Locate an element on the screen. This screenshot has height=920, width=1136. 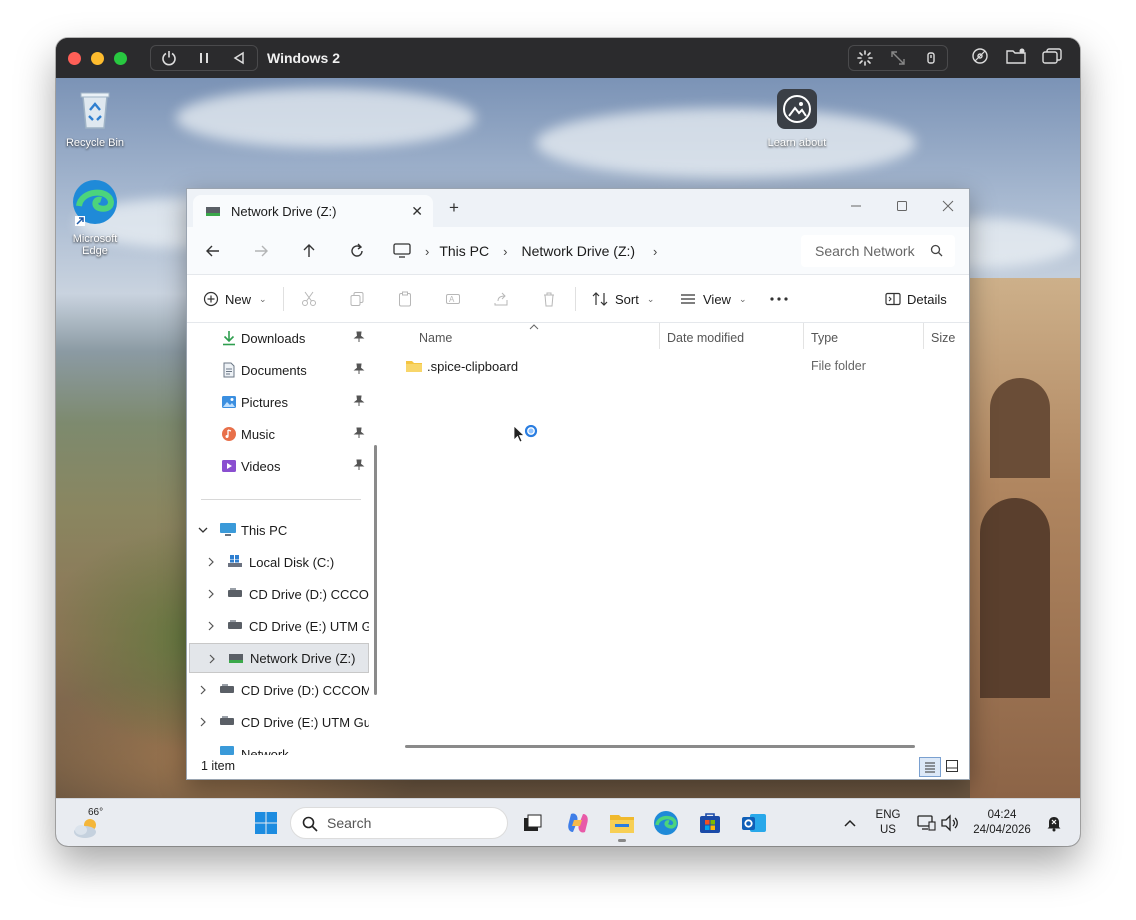
disc-icon is located at coordinates (980, 56).